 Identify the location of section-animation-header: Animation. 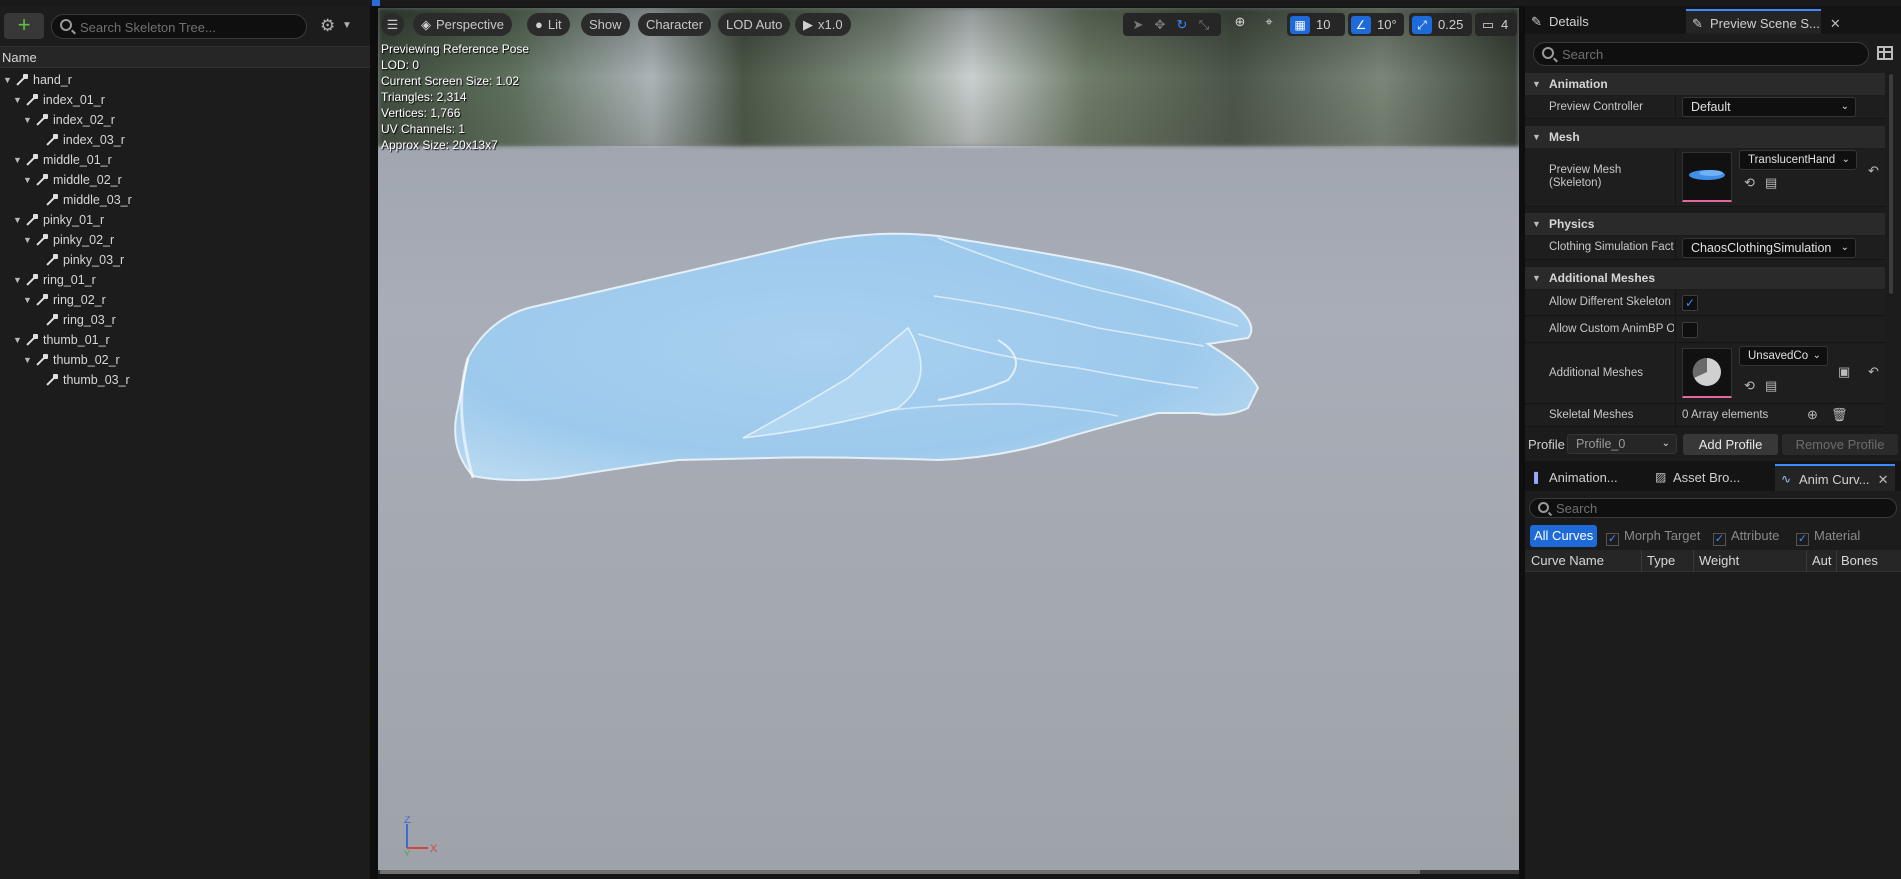
(1705, 84).